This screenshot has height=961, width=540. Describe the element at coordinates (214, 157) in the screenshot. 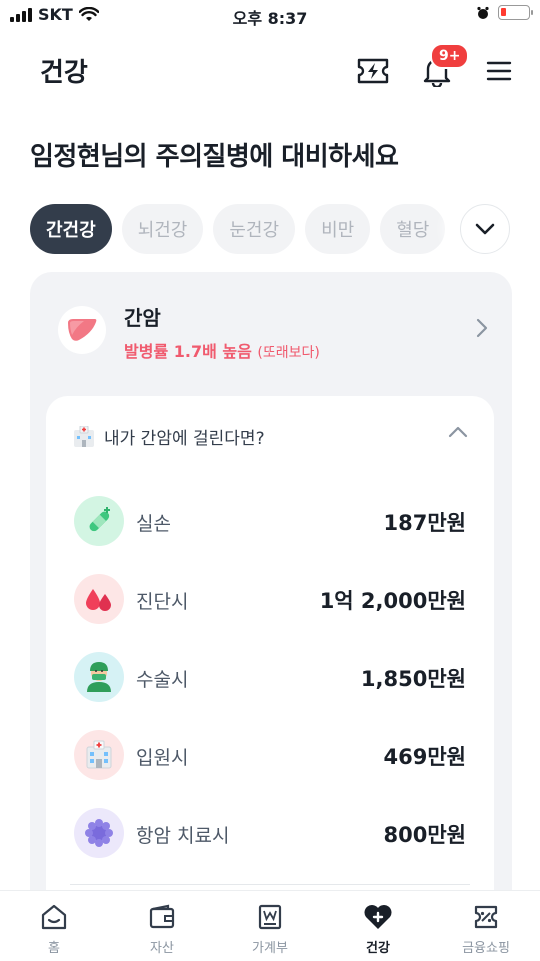

I see `headline: 임정현님의 주의질병에 대비하세요` at that location.